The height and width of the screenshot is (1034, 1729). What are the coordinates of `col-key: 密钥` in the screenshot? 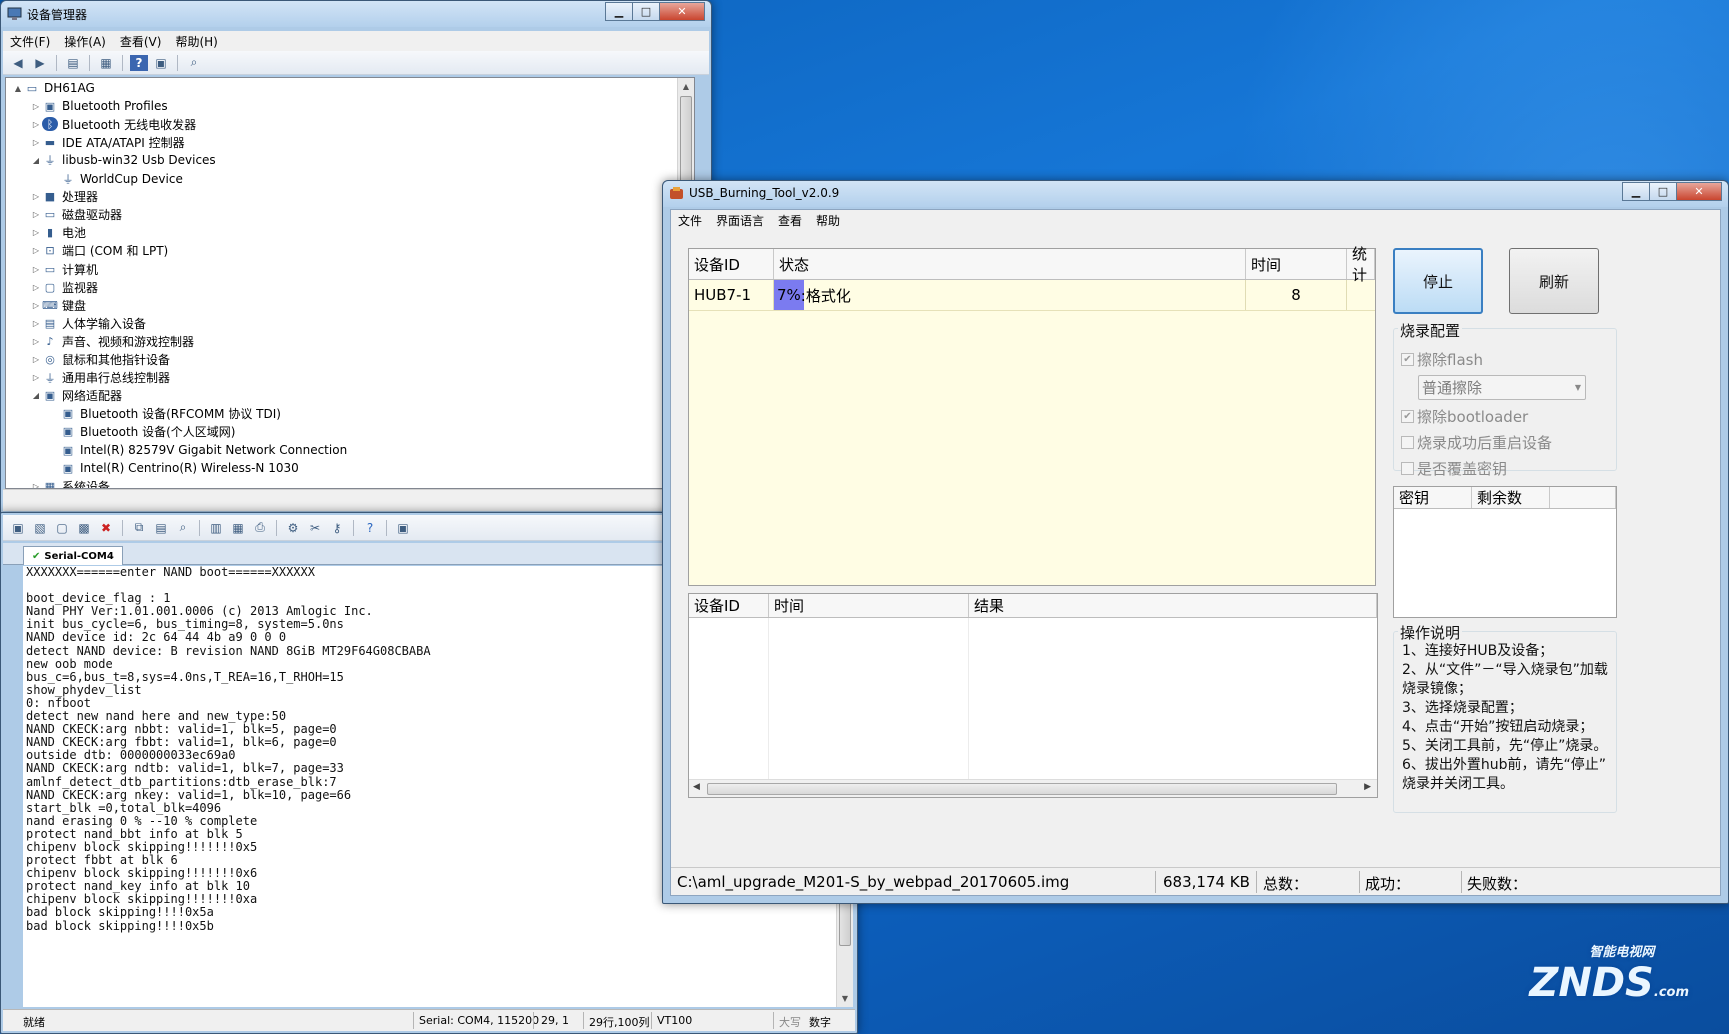 It's located at (1433, 497).